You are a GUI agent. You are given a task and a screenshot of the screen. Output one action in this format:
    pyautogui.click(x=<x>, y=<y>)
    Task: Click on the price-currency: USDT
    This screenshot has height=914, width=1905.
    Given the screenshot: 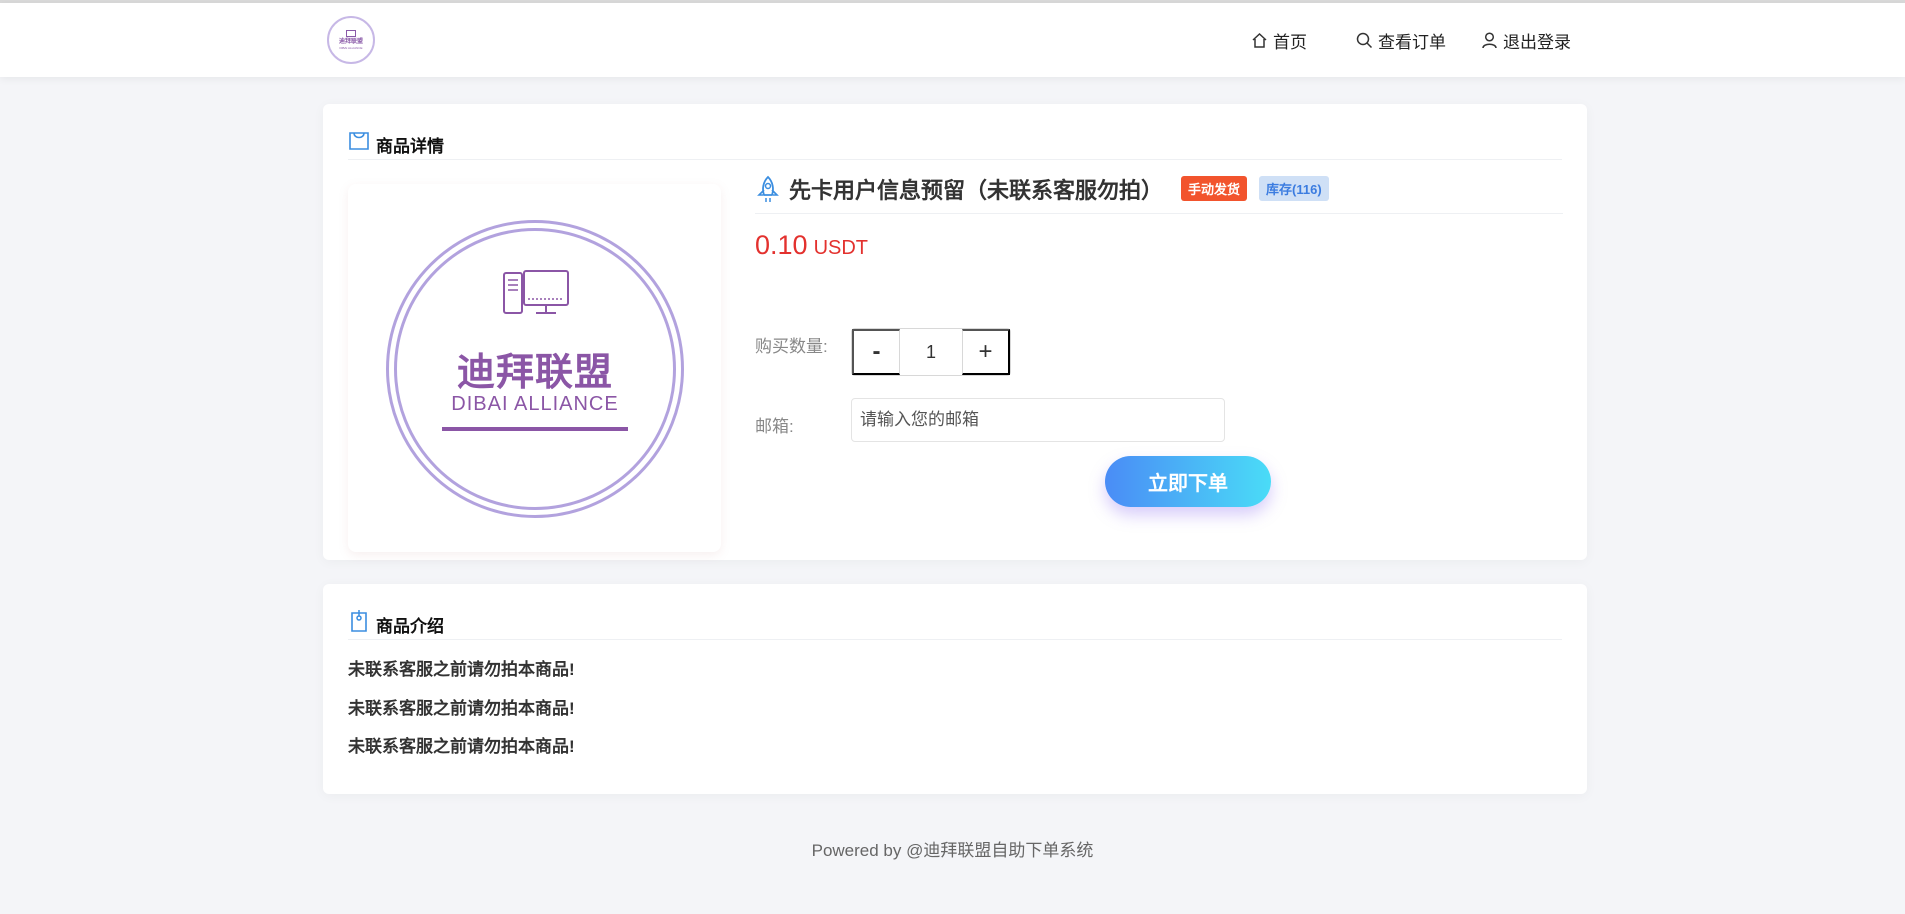 What is the action you would take?
    pyautogui.click(x=841, y=248)
    